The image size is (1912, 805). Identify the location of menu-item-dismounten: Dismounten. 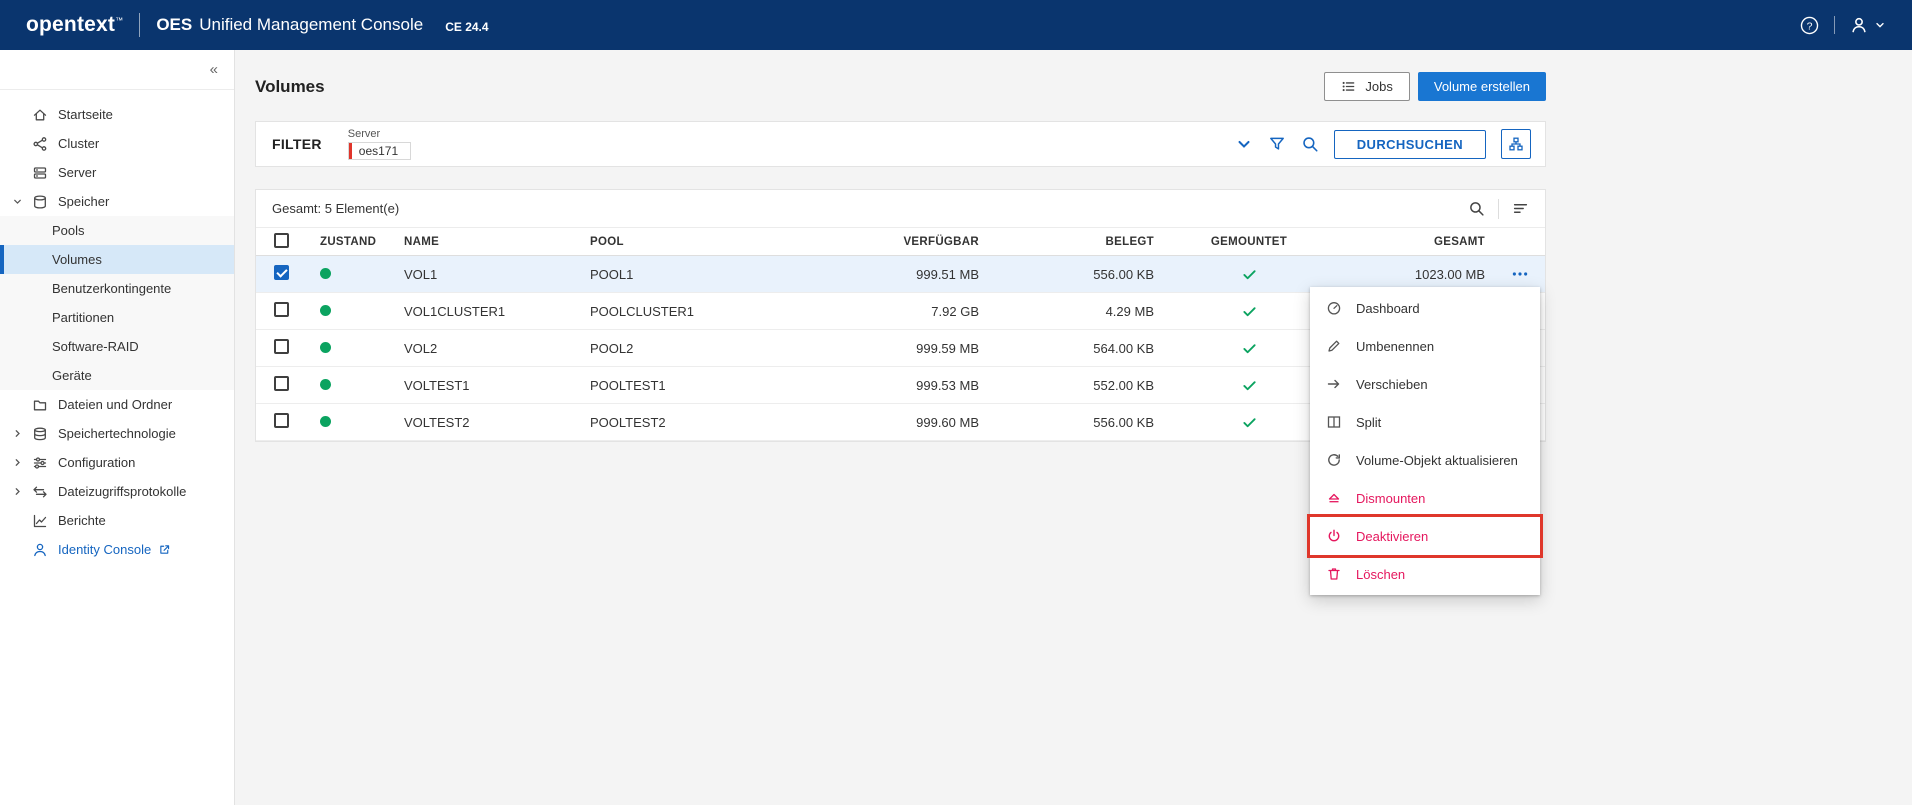
(1425, 498).